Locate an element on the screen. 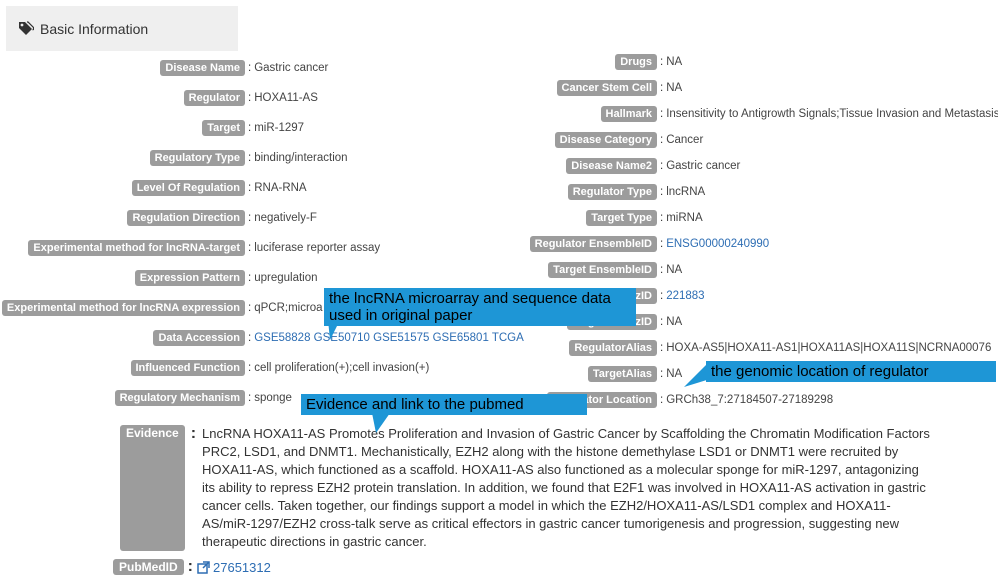 The height and width of the screenshot is (584, 998). label-wrap: Disease Category is located at coordinates (328, 140).